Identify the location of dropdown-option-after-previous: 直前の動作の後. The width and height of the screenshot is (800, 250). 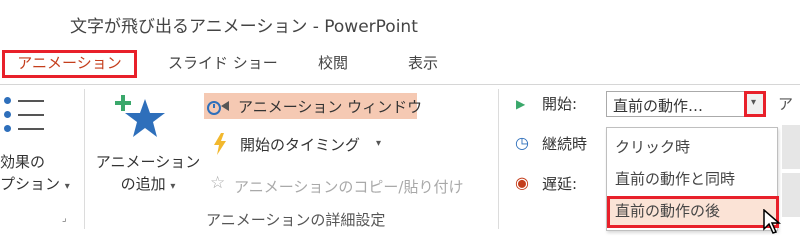
(693, 212).